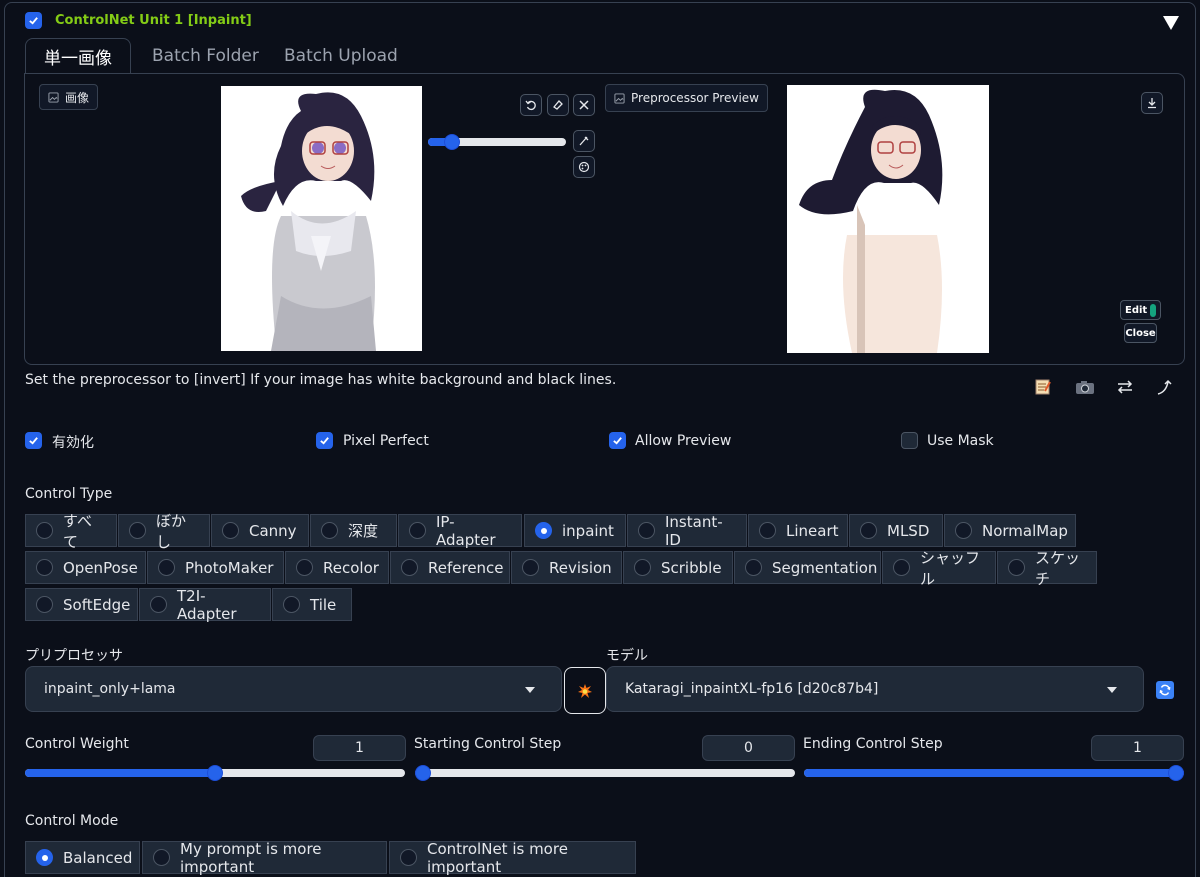  Describe the element at coordinates (588, 530) in the screenshot. I see `control-type-option-label: inpaint` at that location.